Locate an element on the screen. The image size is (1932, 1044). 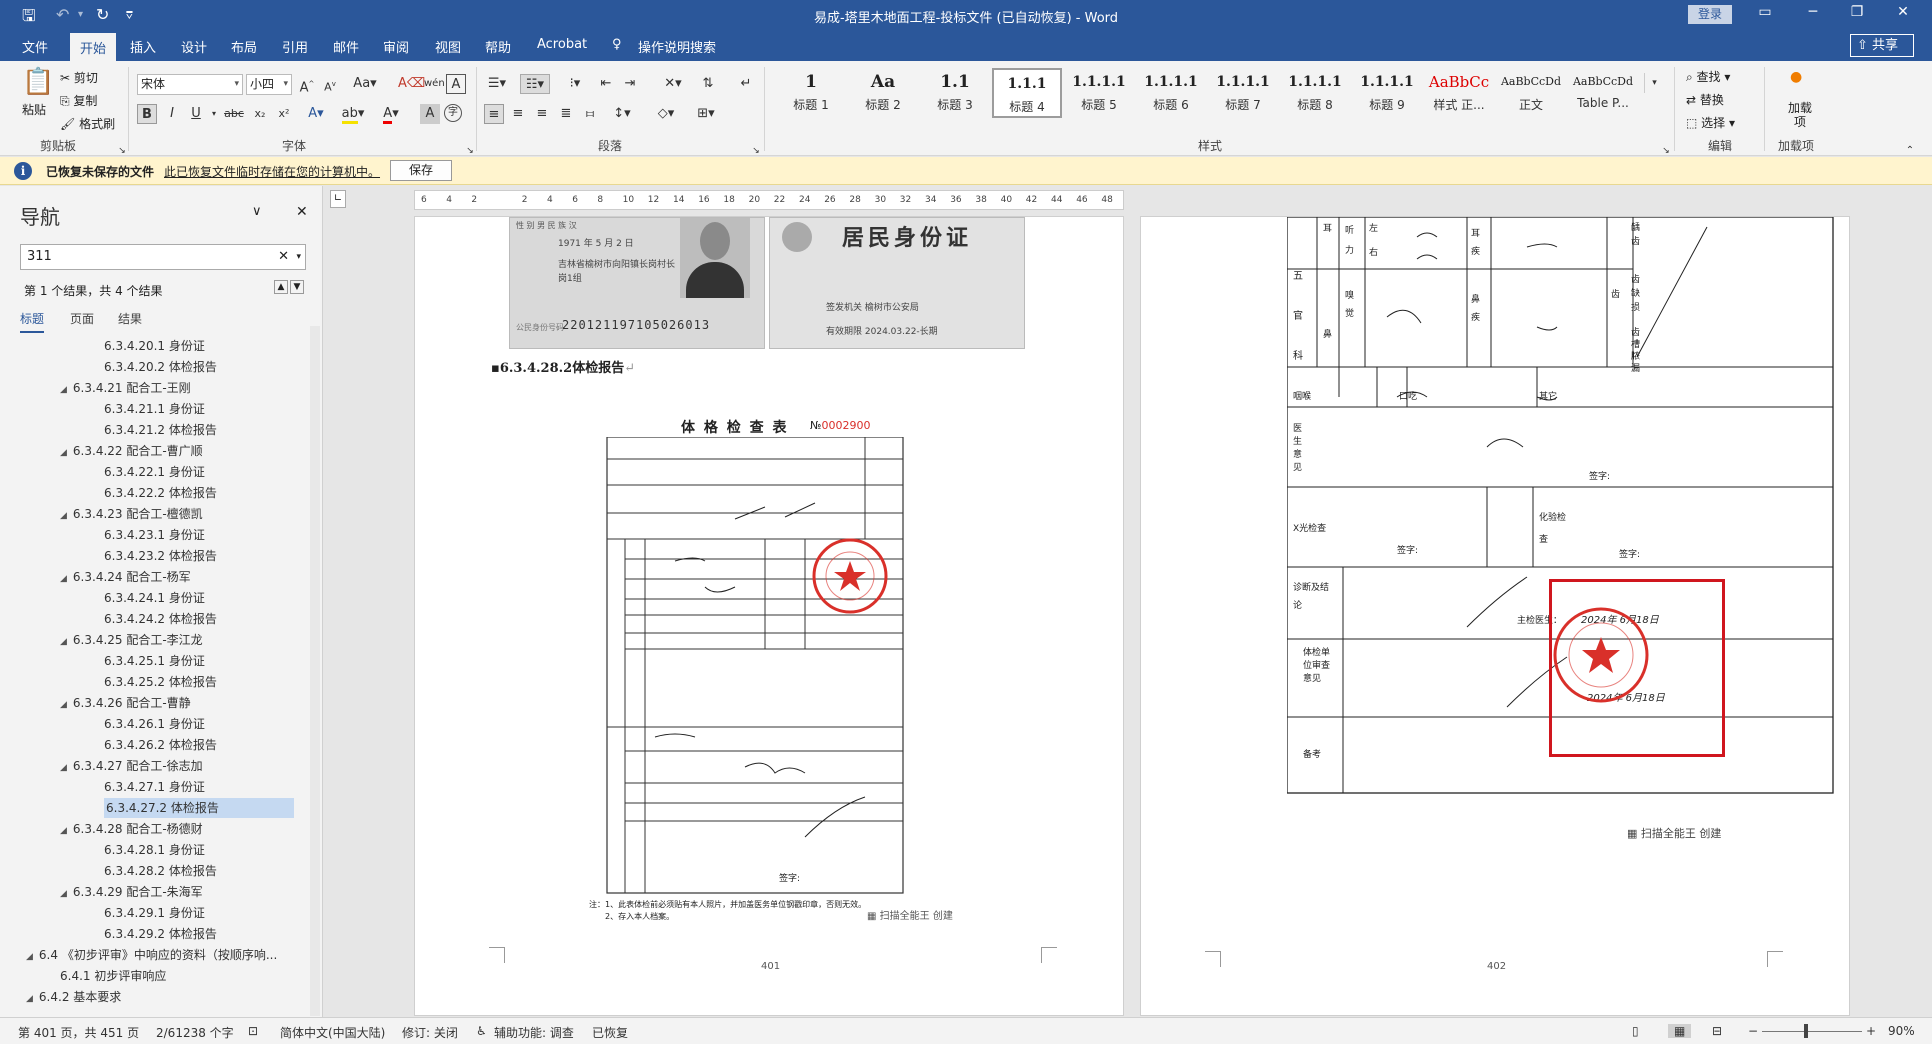
search-options-icon: ▾ is located at coordinates (298, 257).